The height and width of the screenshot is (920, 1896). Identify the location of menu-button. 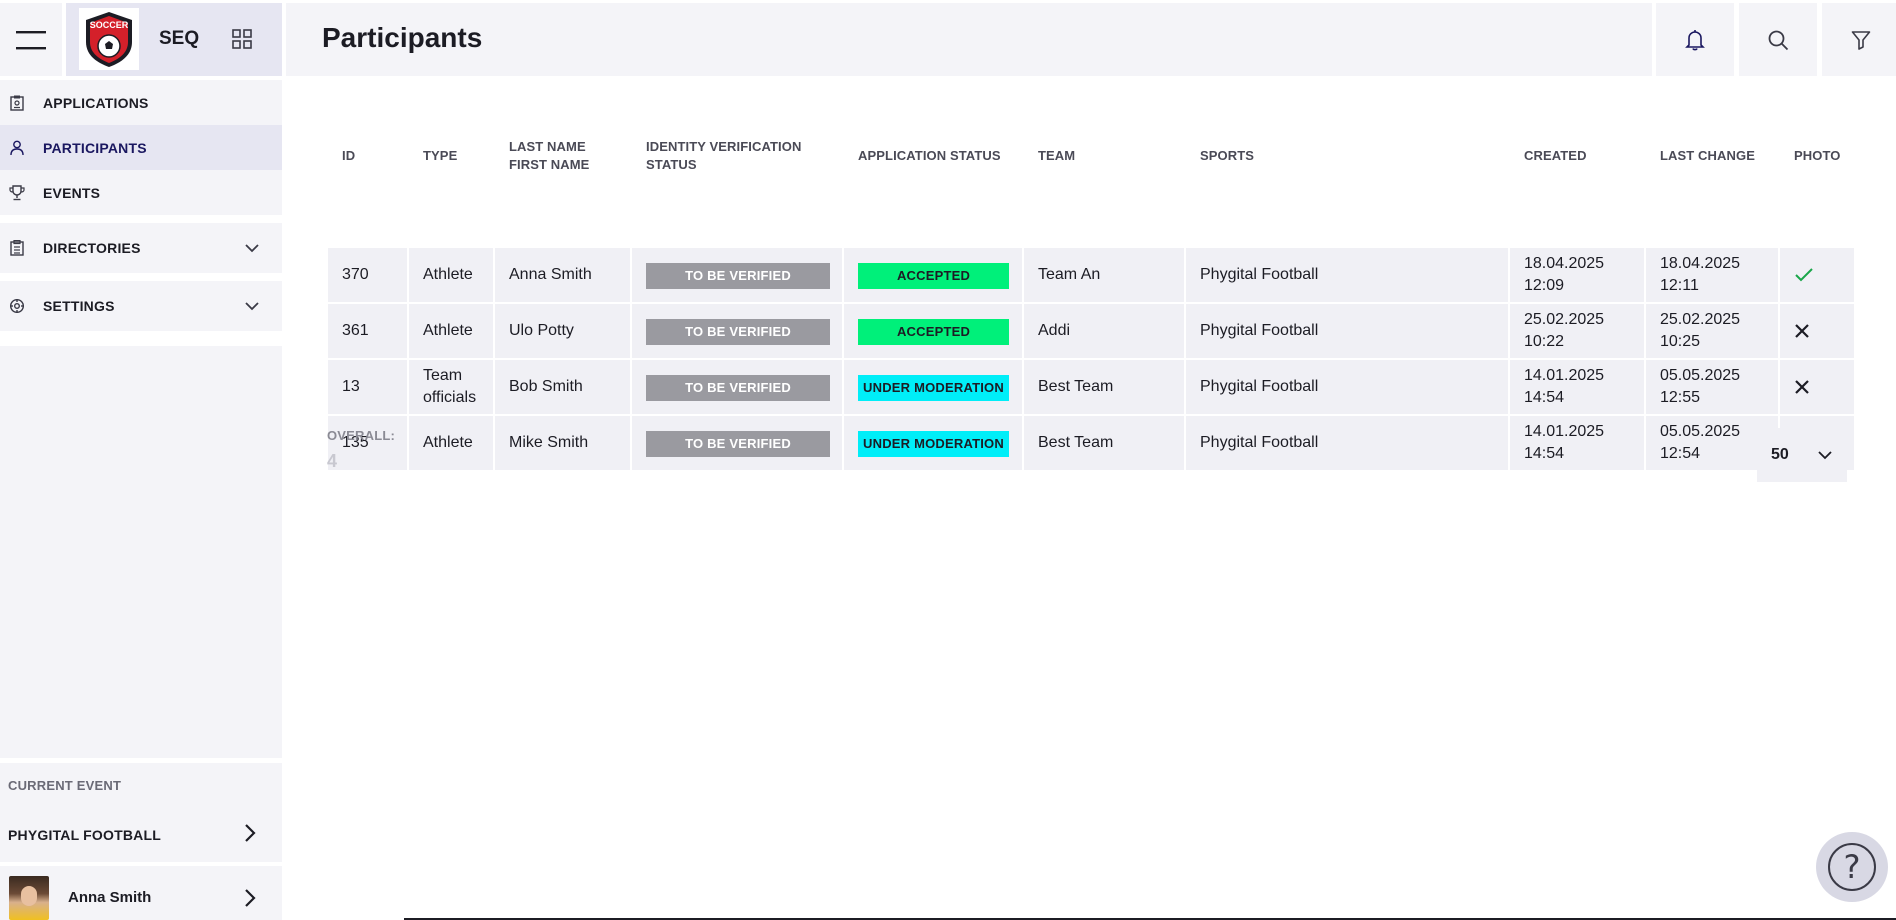
(31, 39).